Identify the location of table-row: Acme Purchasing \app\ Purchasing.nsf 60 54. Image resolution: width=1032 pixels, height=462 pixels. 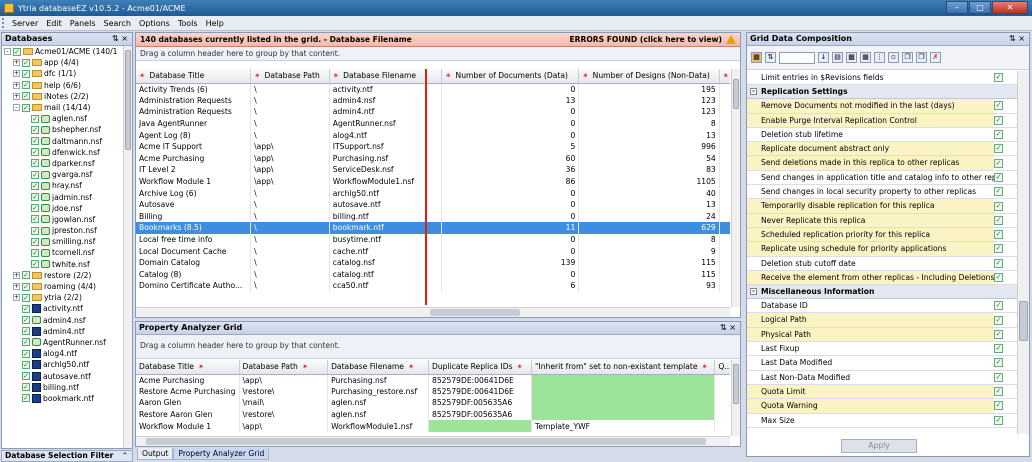
(433, 158).